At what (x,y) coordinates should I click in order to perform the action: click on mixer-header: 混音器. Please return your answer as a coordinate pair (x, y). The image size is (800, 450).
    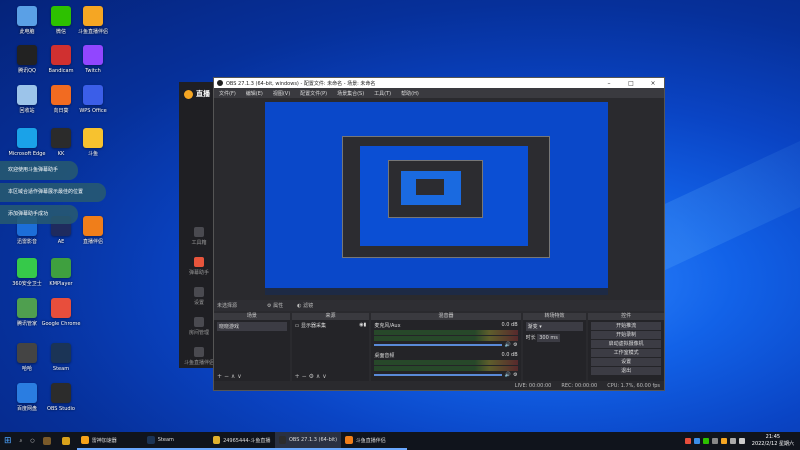
    Looking at the image, I should click on (446, 316).